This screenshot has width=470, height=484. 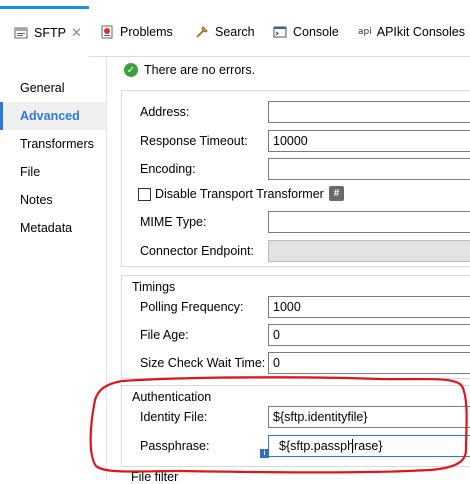 I want to click on sidebar-item-notes: Notes, so click(x=53, y=200).